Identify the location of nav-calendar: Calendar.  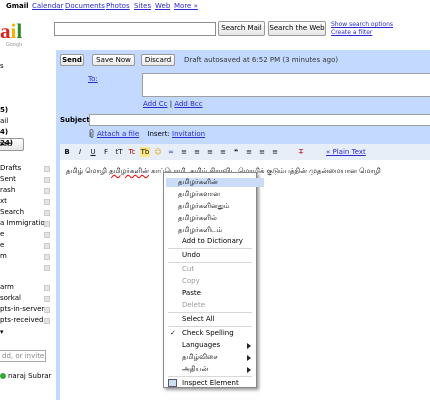
(47, 6).